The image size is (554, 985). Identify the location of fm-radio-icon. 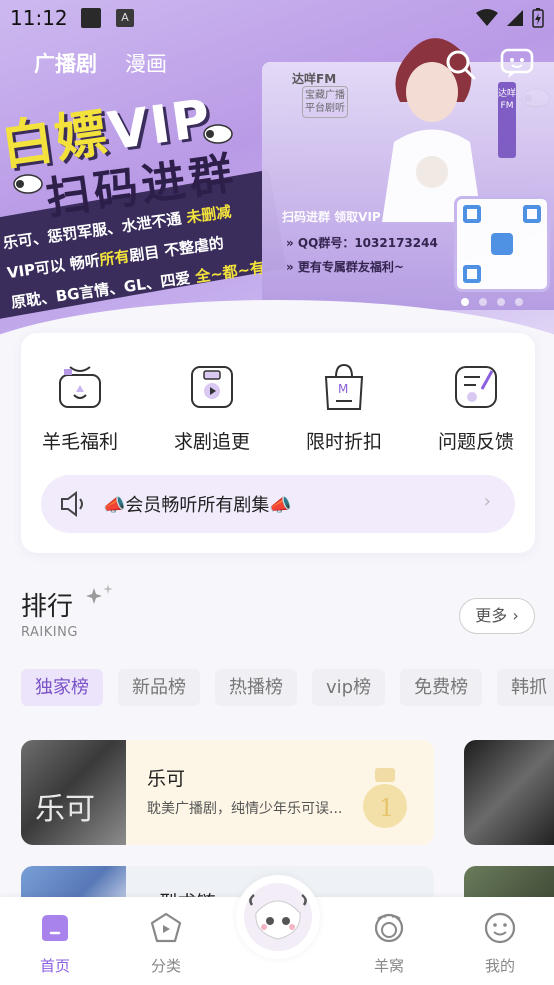
(212, 387).